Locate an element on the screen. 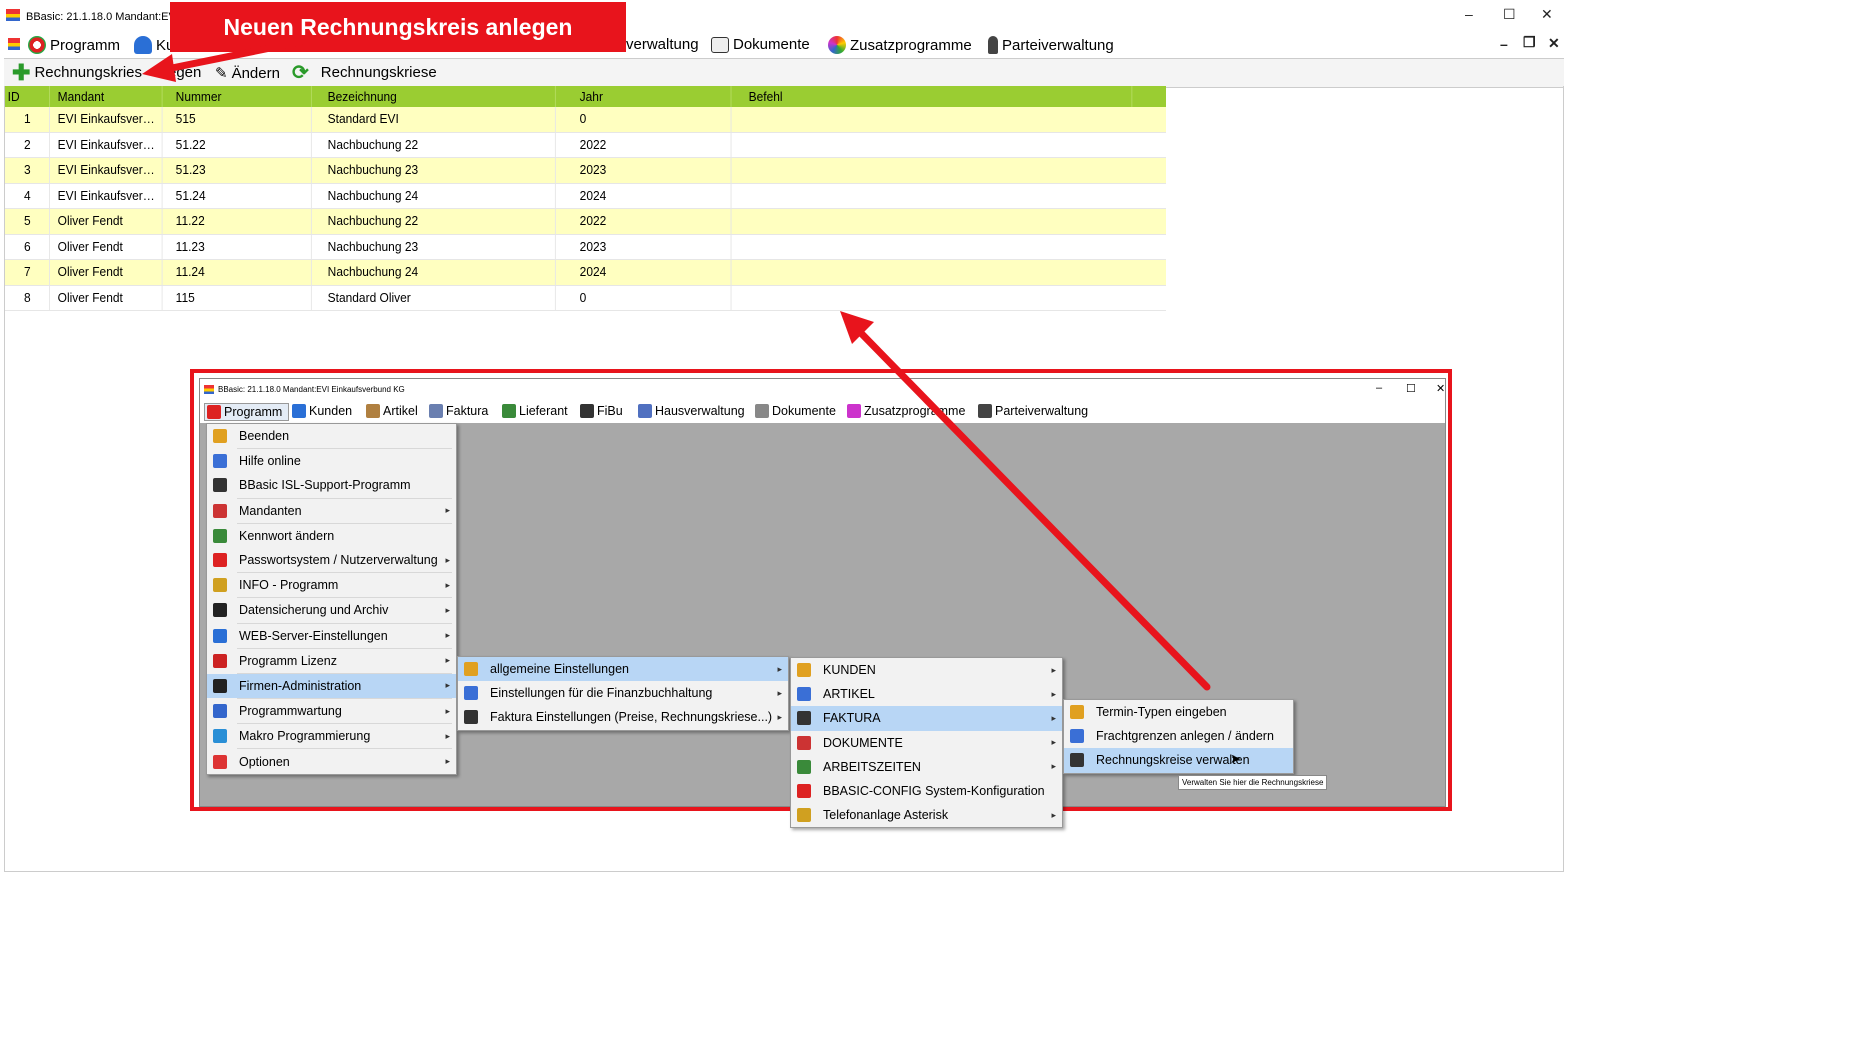  arrow-to-grid is located at coordinates (1025, 501).